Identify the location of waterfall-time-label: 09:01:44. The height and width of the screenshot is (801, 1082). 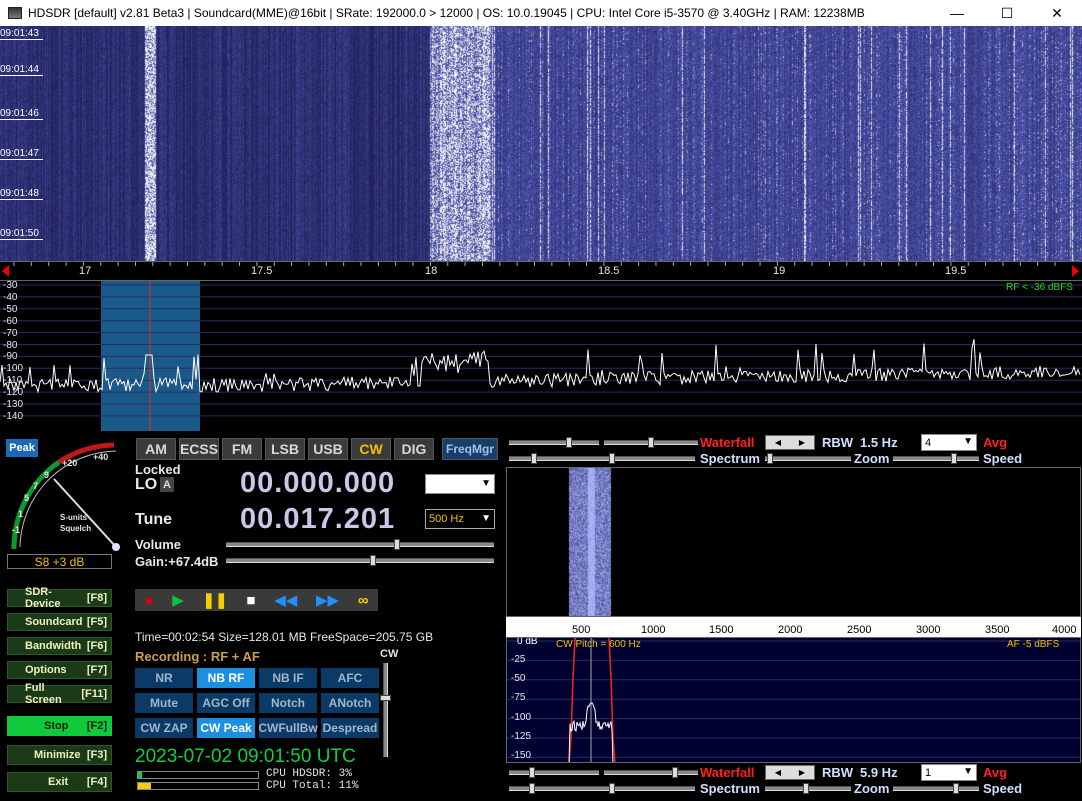
(21, 70).